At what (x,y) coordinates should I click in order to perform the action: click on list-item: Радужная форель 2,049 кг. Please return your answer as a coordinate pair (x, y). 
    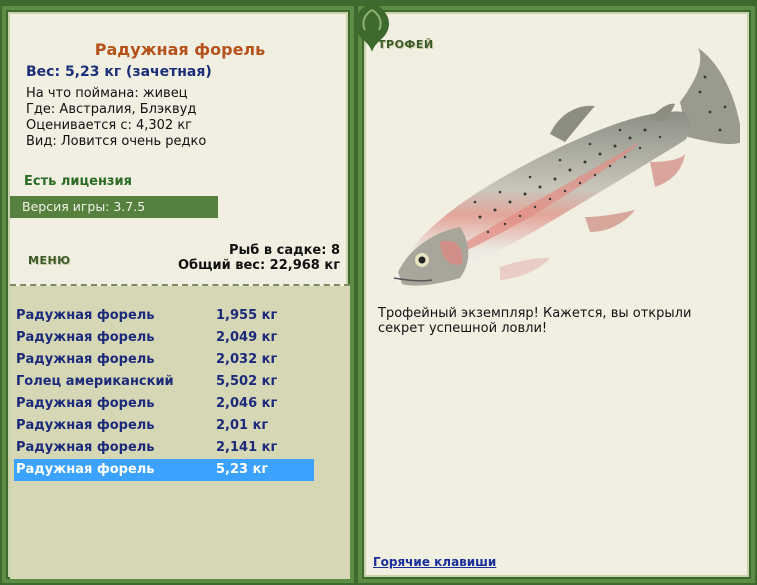
    Looking at the image, I should click on (164, 338).